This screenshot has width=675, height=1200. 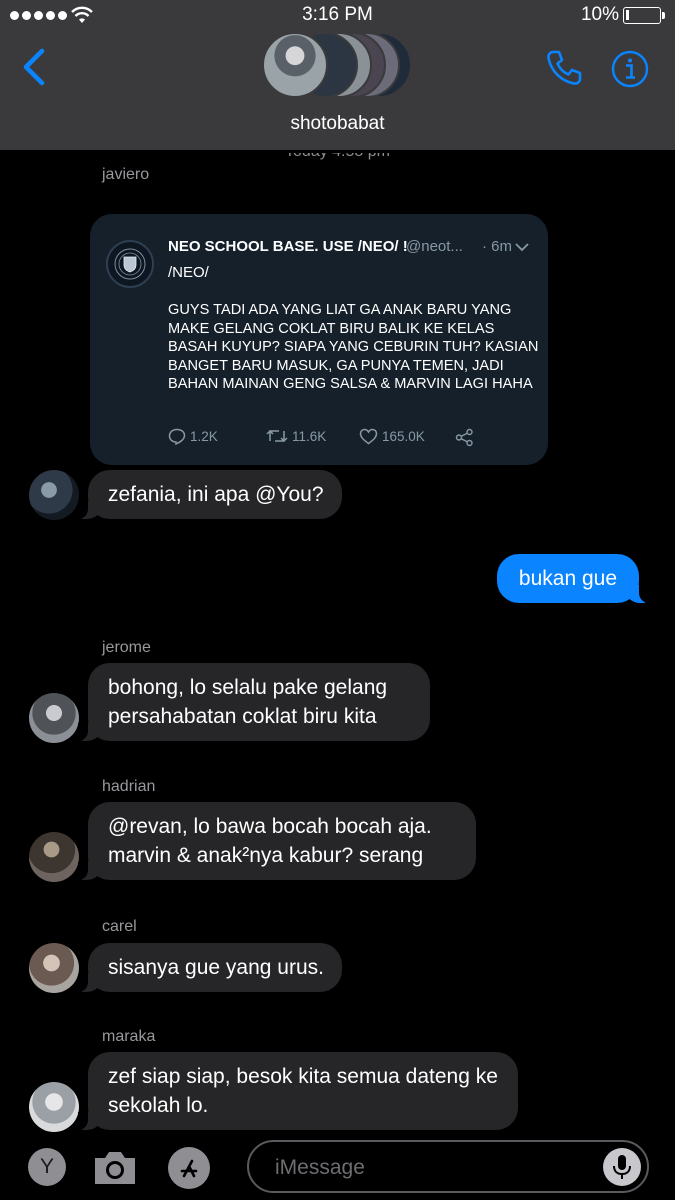 I want to click on sender-name: javiero, so click(x=126, y=174).